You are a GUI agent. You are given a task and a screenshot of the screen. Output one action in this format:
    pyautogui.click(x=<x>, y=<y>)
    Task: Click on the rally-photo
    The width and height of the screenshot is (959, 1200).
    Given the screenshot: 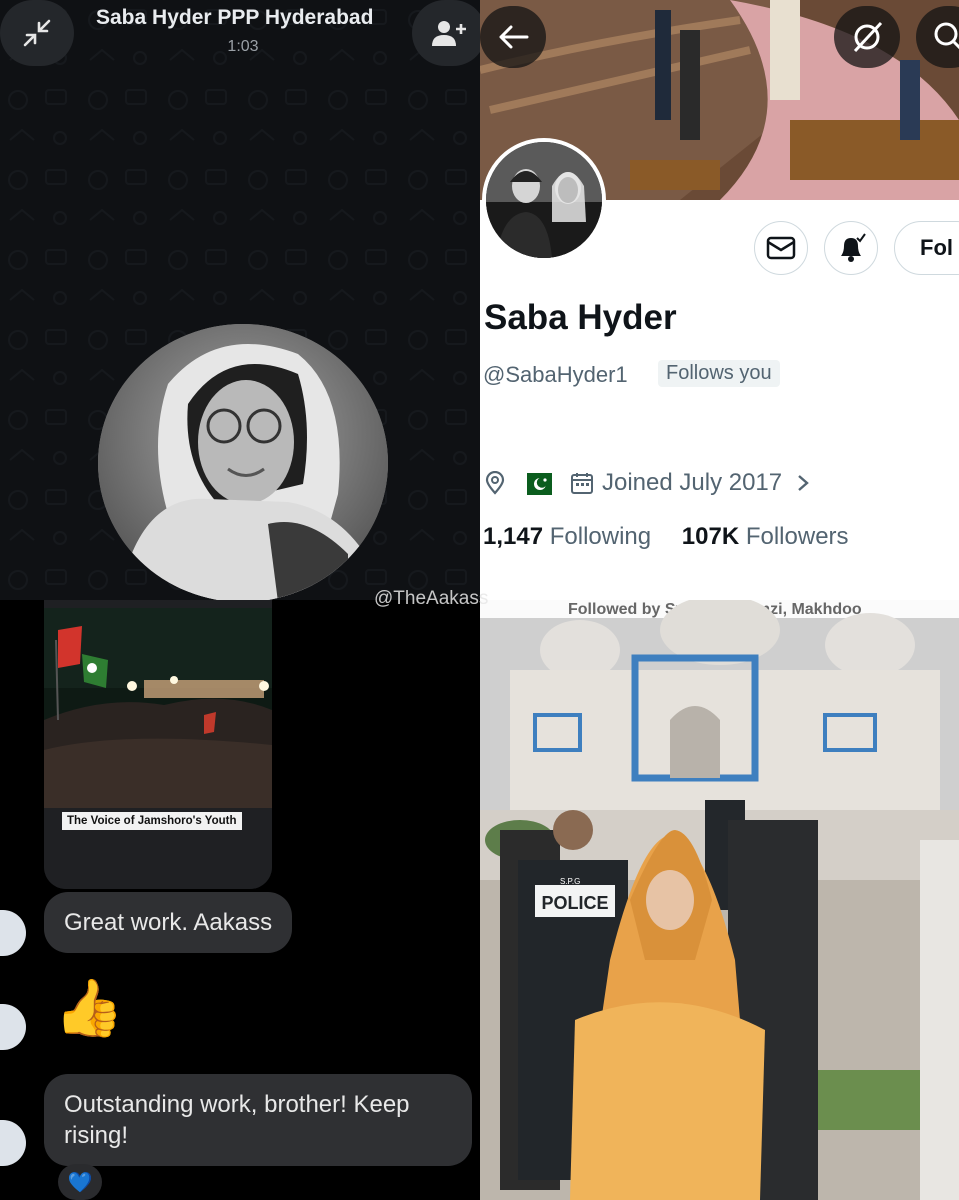 What is the action you would take?
    pyautogui.click(x=158, y=744)
    